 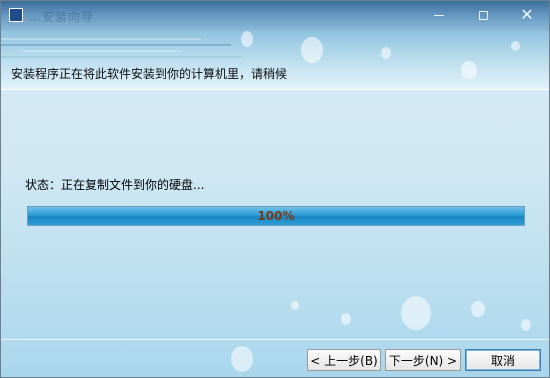 I want to click on close-icon: ✕, so click(x=527, y=14).